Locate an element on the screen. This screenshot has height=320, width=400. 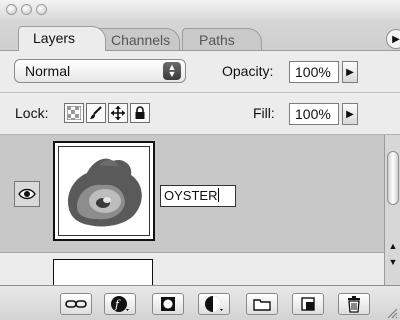
oyster-image is located at coordinates (104, 192).